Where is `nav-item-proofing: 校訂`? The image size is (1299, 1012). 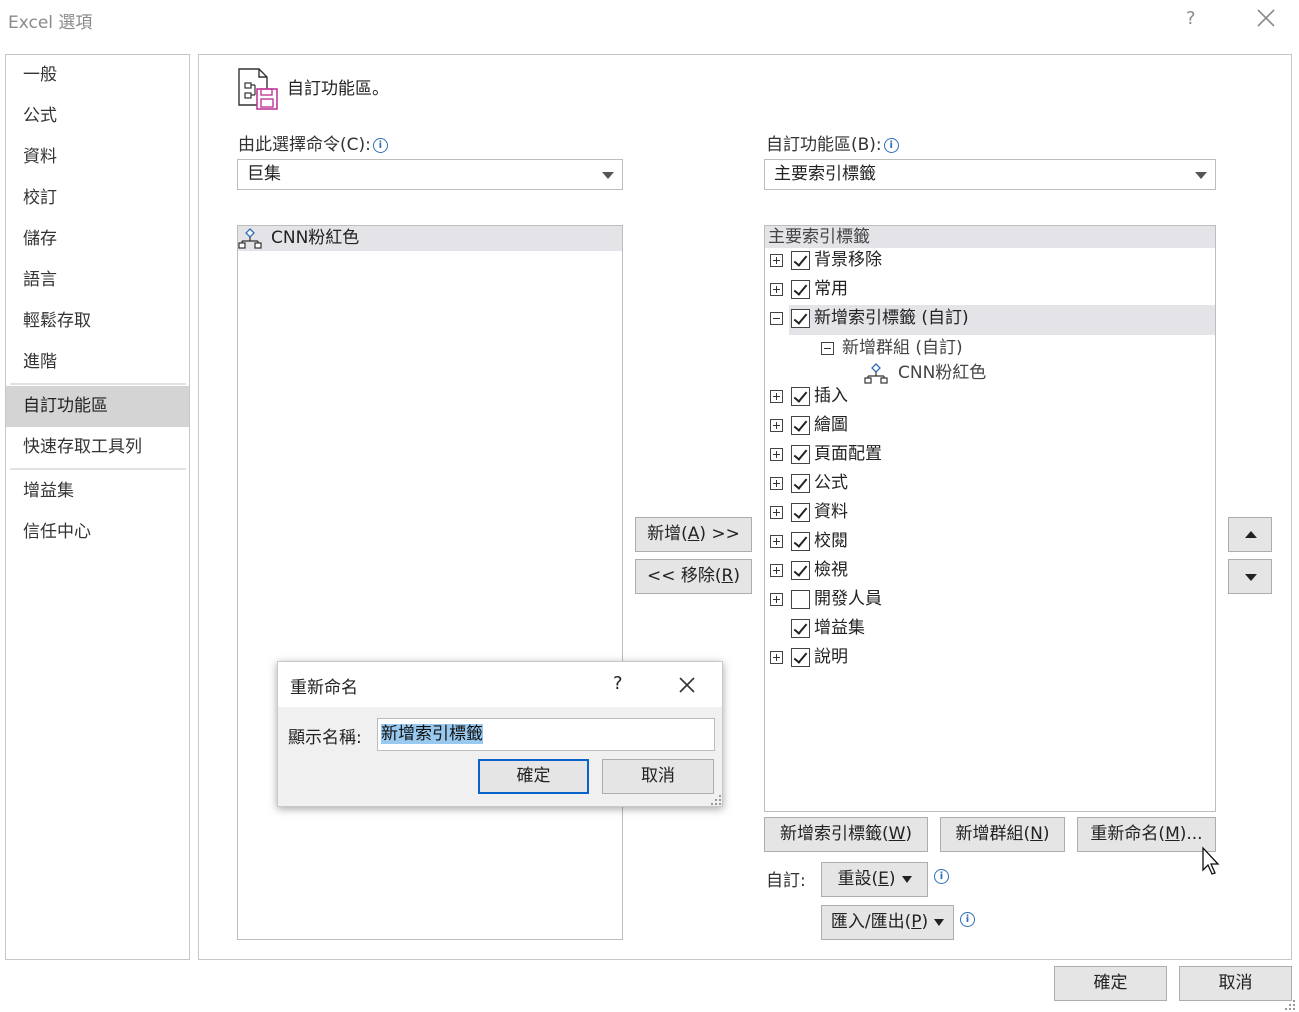 nav-item-proofing: 校訂 is located at coordinates (97, 198).